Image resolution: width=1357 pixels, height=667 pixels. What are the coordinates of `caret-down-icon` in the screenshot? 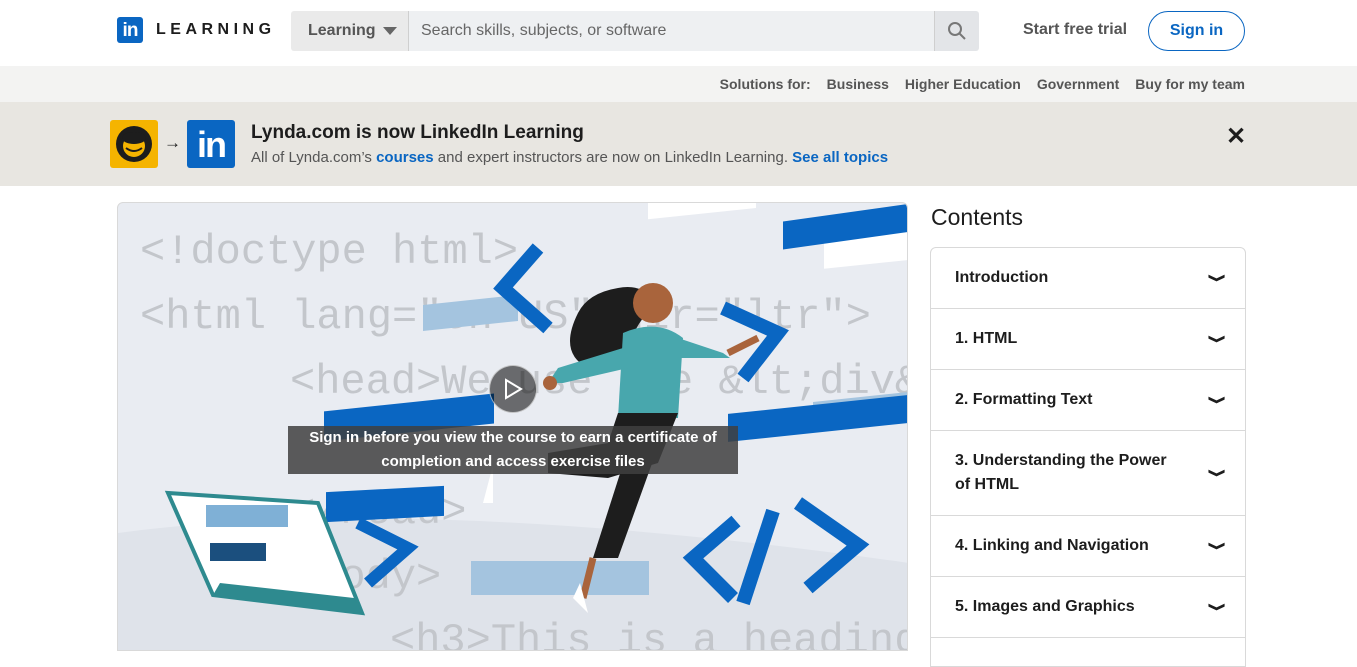 It's located at (389, 31).